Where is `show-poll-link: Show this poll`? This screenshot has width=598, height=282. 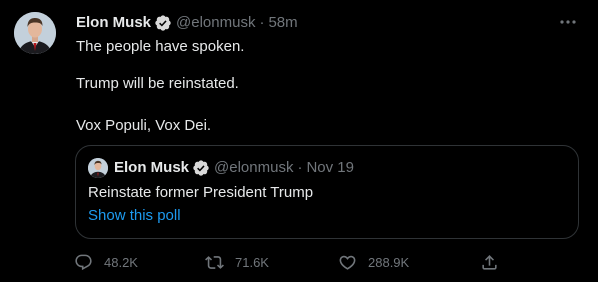
show-poll-link: Show this poll is located at coordinates (134, 216).